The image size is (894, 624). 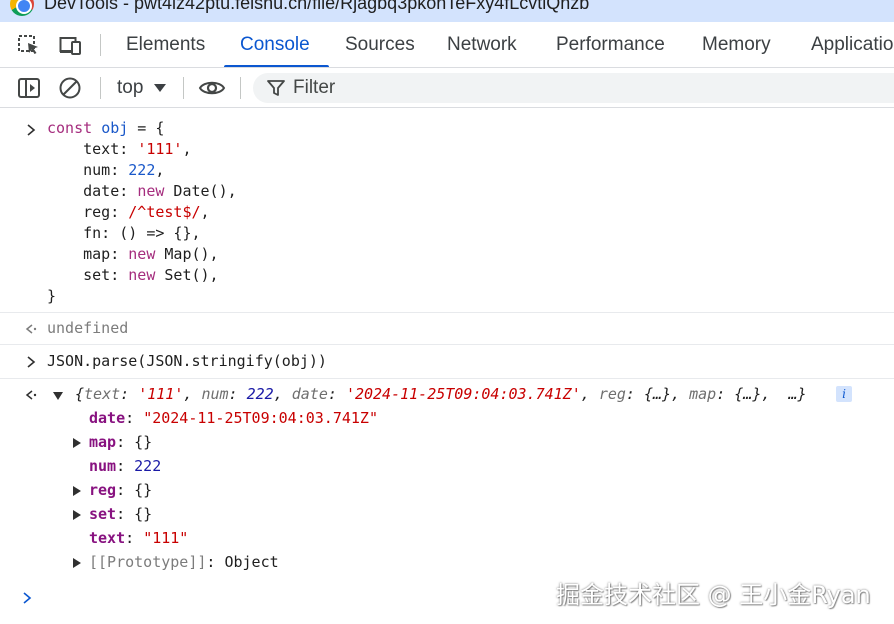 What do you see at coordinates (124, 233) in the screenshot?
I see `code-token: fn: () => {},` at bounding box center [124, 233].